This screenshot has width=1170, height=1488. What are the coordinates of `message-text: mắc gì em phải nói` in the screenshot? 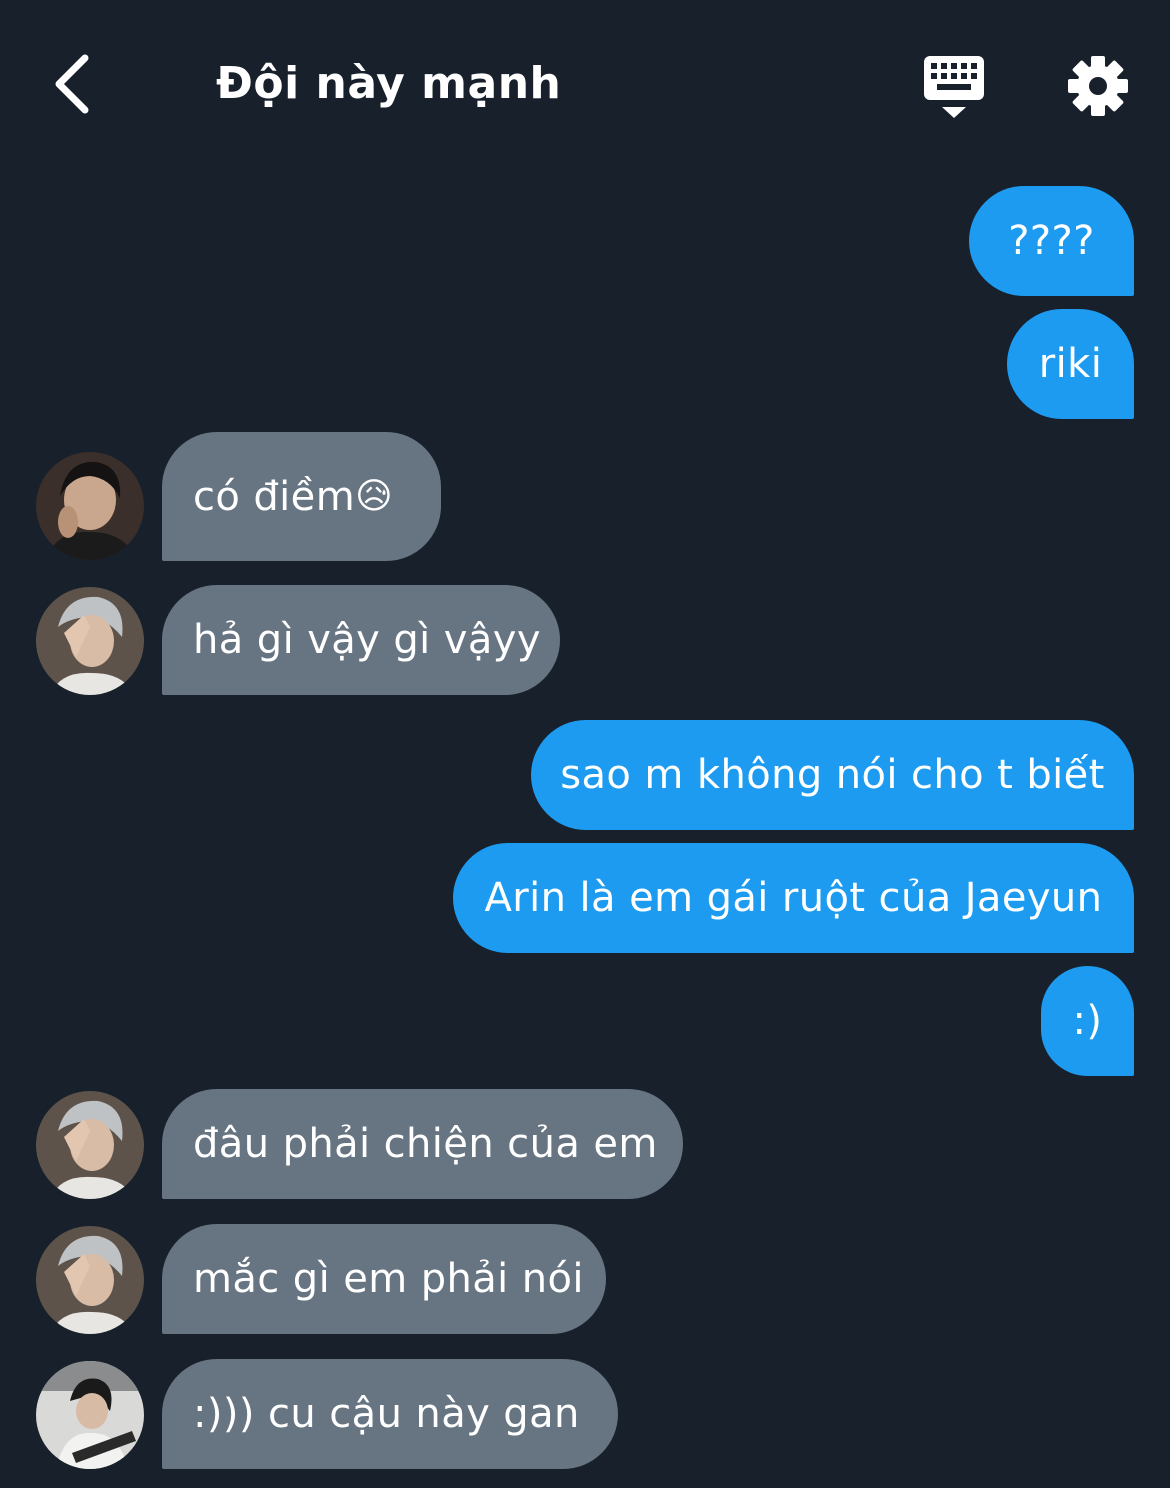 It's located at (388, 1279).